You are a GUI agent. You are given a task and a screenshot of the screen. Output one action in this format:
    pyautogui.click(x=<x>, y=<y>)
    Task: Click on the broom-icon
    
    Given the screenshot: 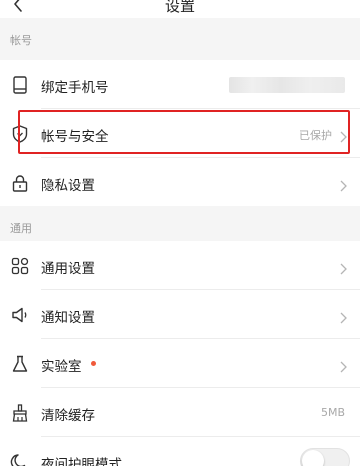 What is the action you would take?
    pyautogui.click(x=20, y=413)
    